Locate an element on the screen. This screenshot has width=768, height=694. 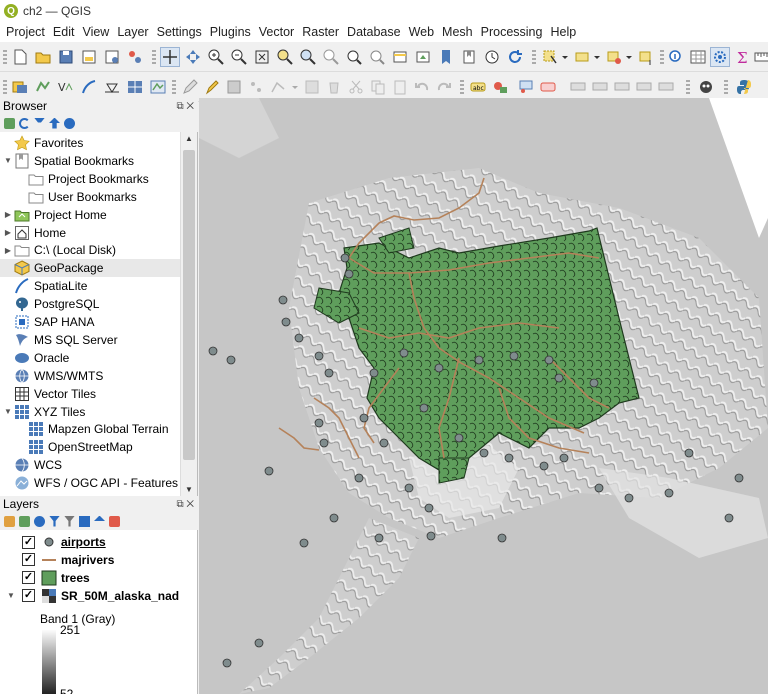
pan-to-selection-icon is located at coordinates (193, 57).